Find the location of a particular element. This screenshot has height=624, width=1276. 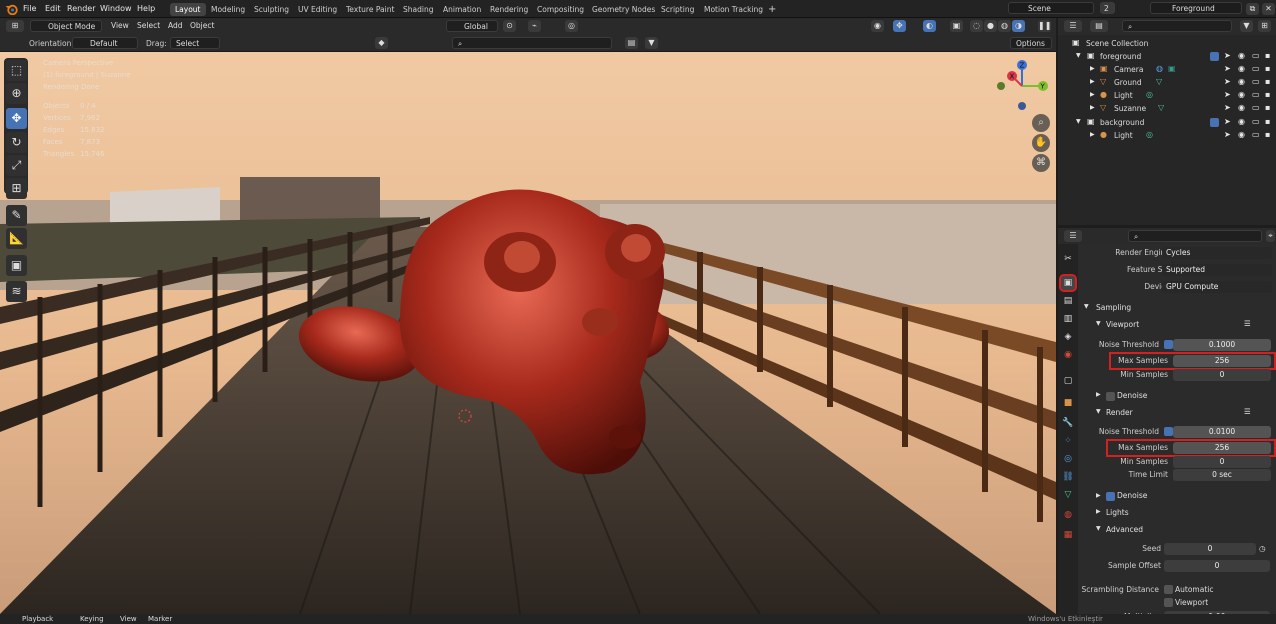

object-tab-icon: ■ is located at coordinates (1068, 403).